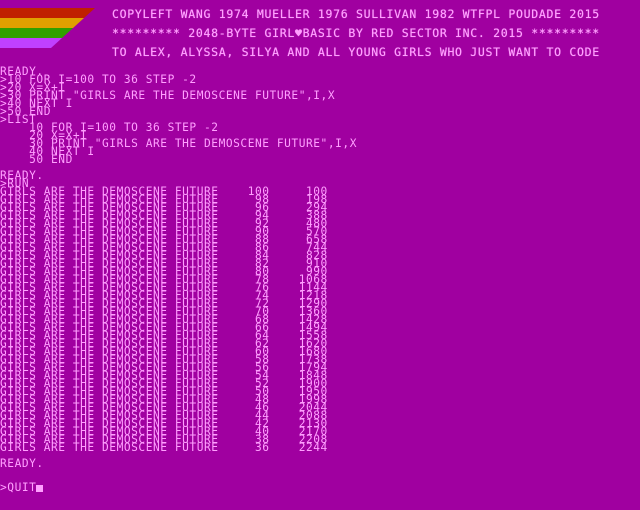 The width and height of the screenshot is (640, 510). I want to click on logo-stripe-purple, so click(31, 43).